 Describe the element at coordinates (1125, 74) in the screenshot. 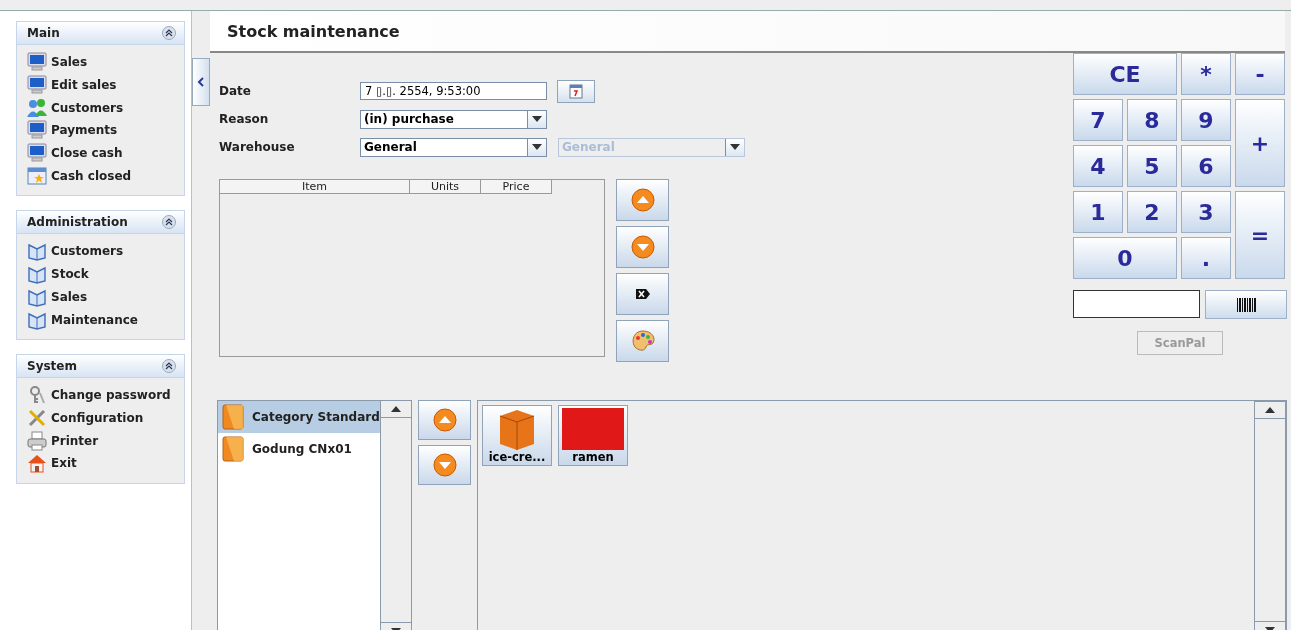

I see `keypad-key: CE` at that location.